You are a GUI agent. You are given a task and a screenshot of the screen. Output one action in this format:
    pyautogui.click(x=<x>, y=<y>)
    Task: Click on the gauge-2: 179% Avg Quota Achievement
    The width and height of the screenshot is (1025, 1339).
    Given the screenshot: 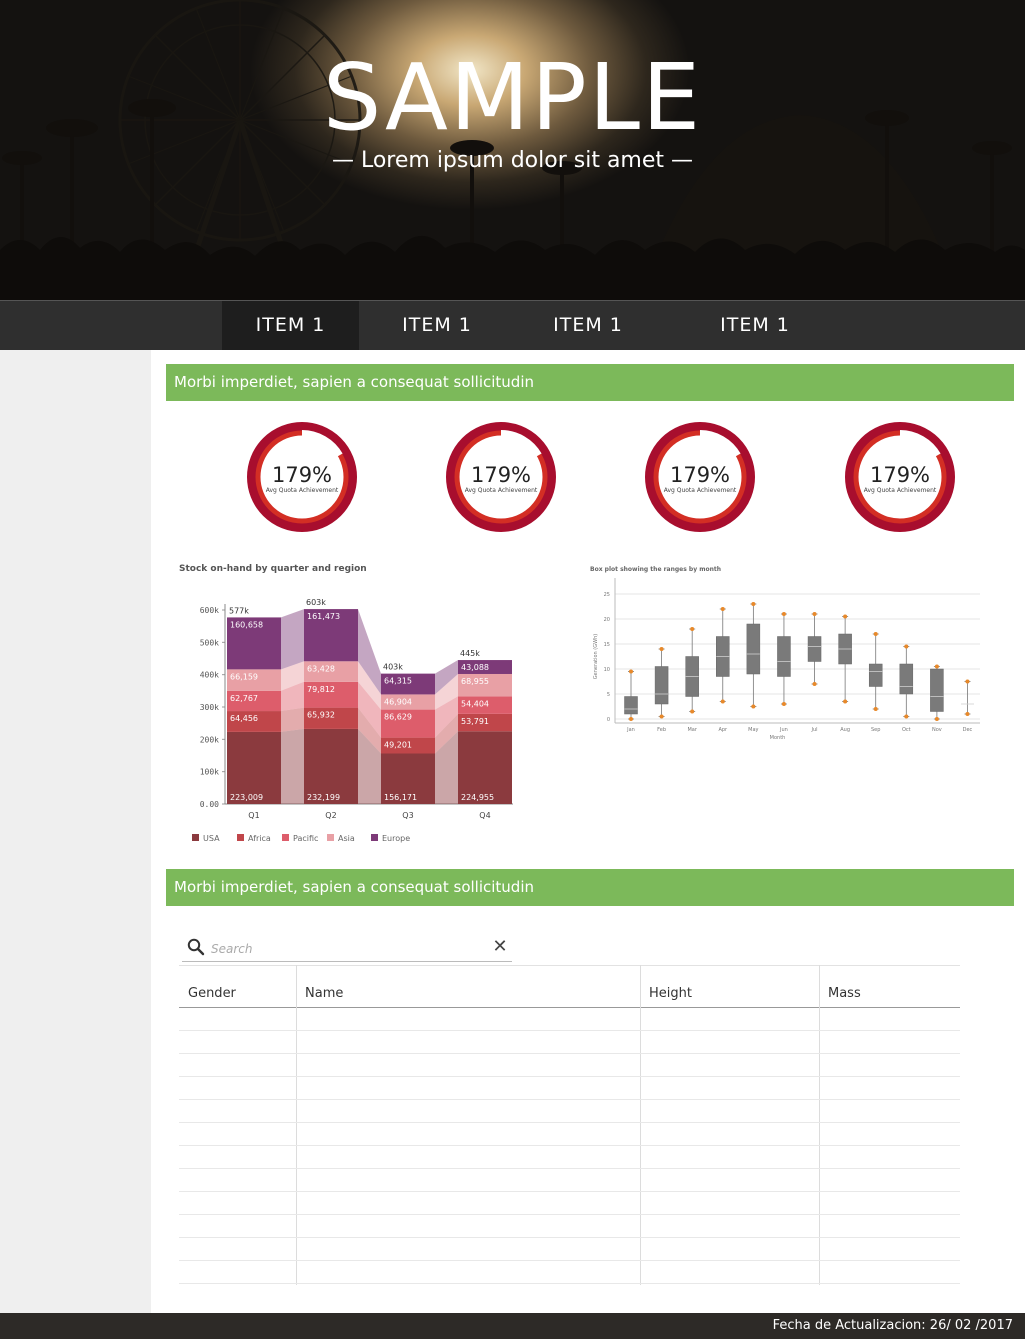 What is the action you would take?
    pyautogui.click(x=501, y=477)
    